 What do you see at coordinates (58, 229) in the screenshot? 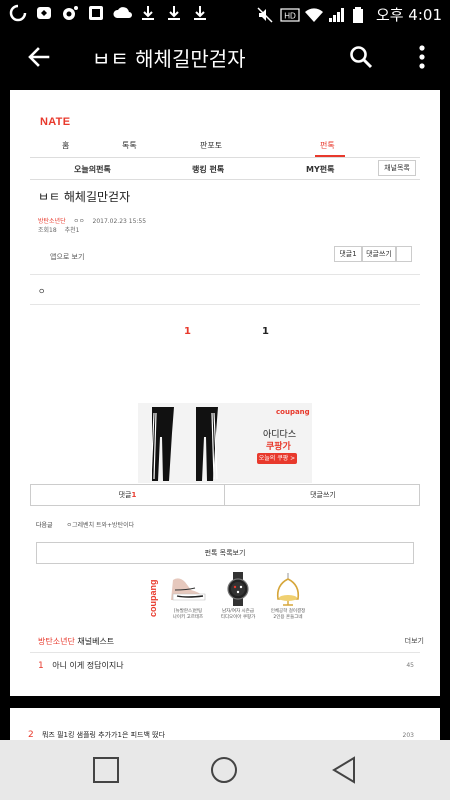
I see `post-stats: 조회18 추천1` at bounding box center [58, 229].